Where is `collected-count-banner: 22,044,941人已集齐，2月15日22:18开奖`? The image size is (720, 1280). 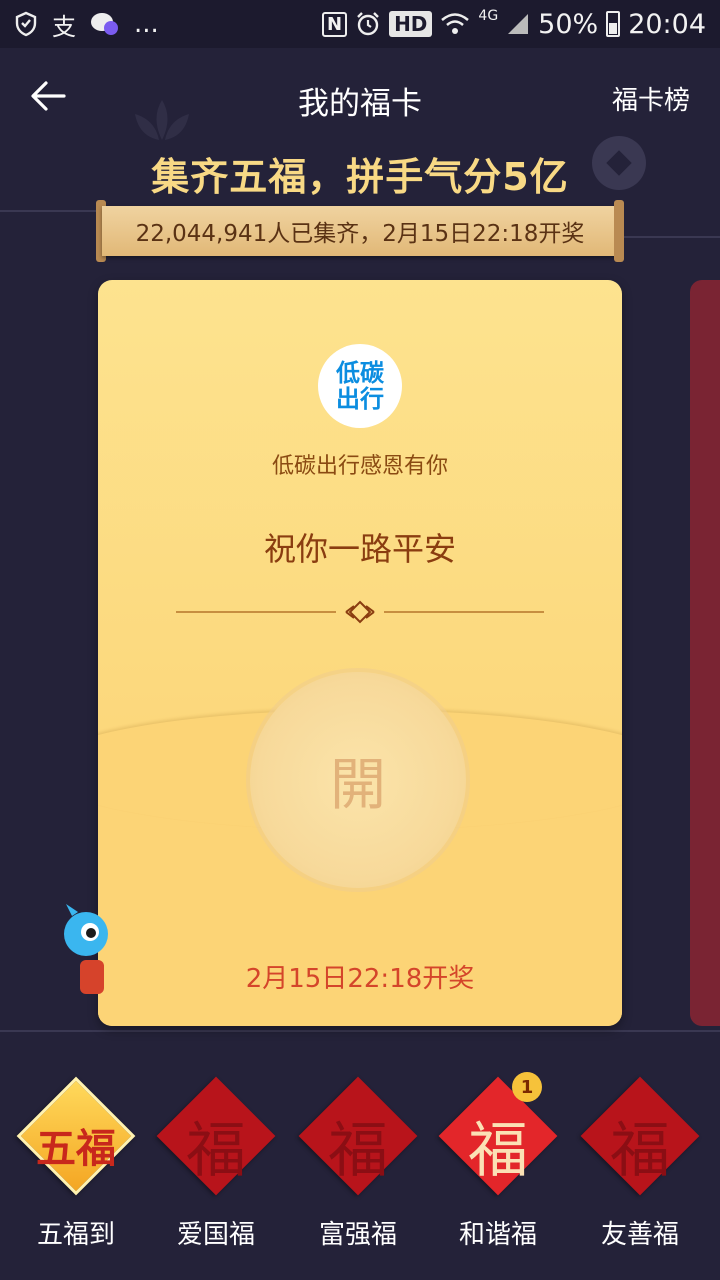 collected-count-banner: 22,044,941人已集齐，2月15日22:18开奖 is located at coordinates (360, 231).